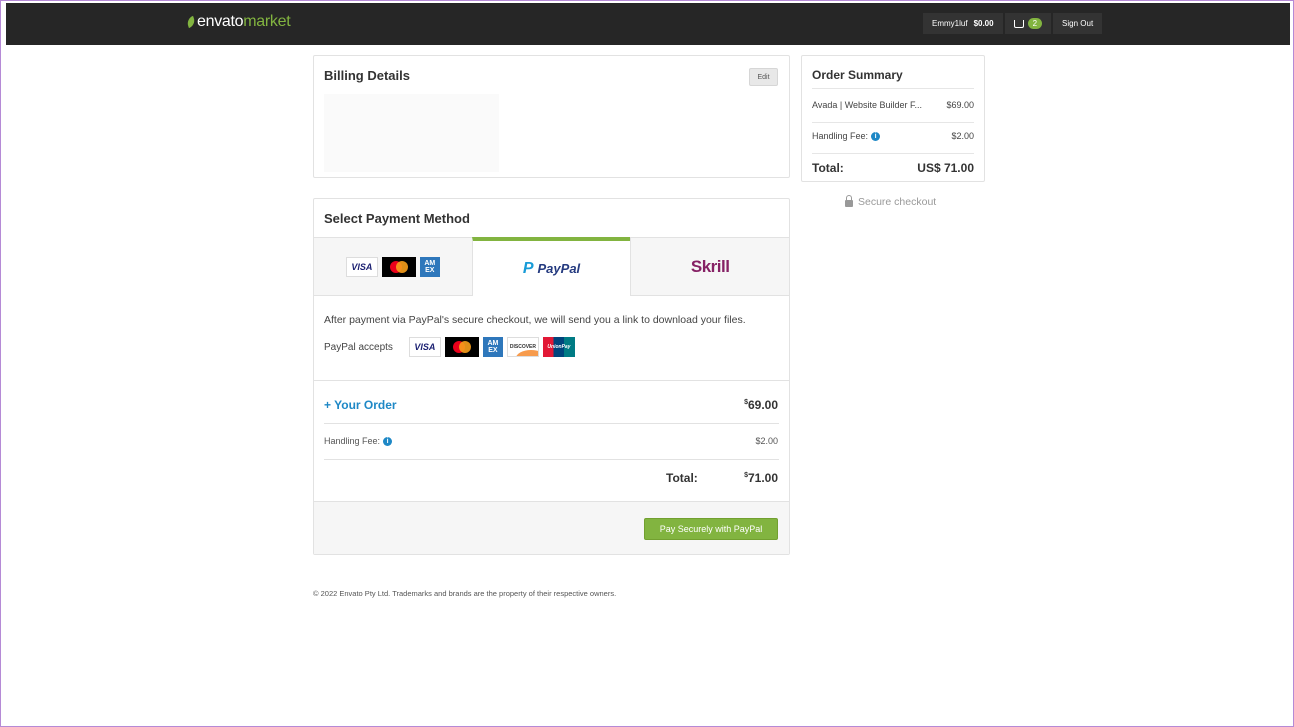 This screenshot has height=727, width=1294. What do you see at coordinates (682, 478) in the screenshot?
I see `total-label: Total:` at bounding box center [682, 478].